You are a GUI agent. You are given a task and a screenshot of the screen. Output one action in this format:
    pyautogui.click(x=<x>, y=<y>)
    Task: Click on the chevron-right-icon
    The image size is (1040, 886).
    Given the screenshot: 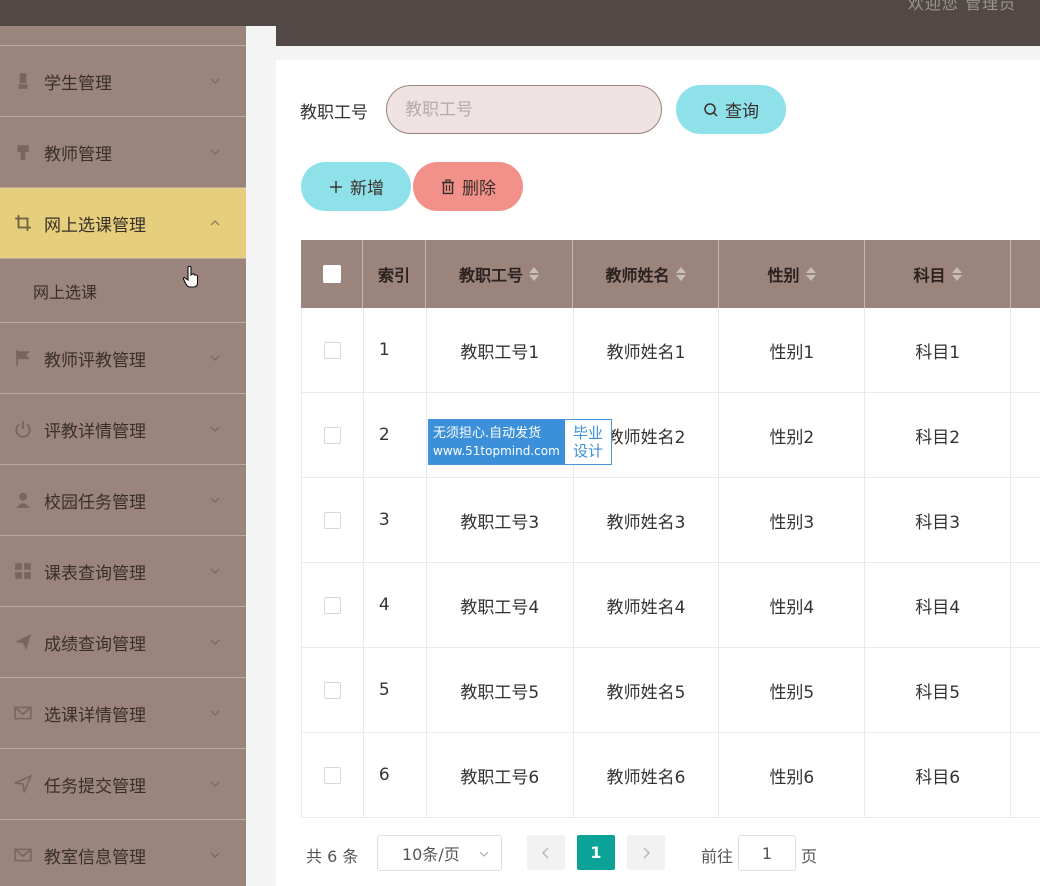 What is the action you would take?
    pyautogui.click(x=646, y=852)
    